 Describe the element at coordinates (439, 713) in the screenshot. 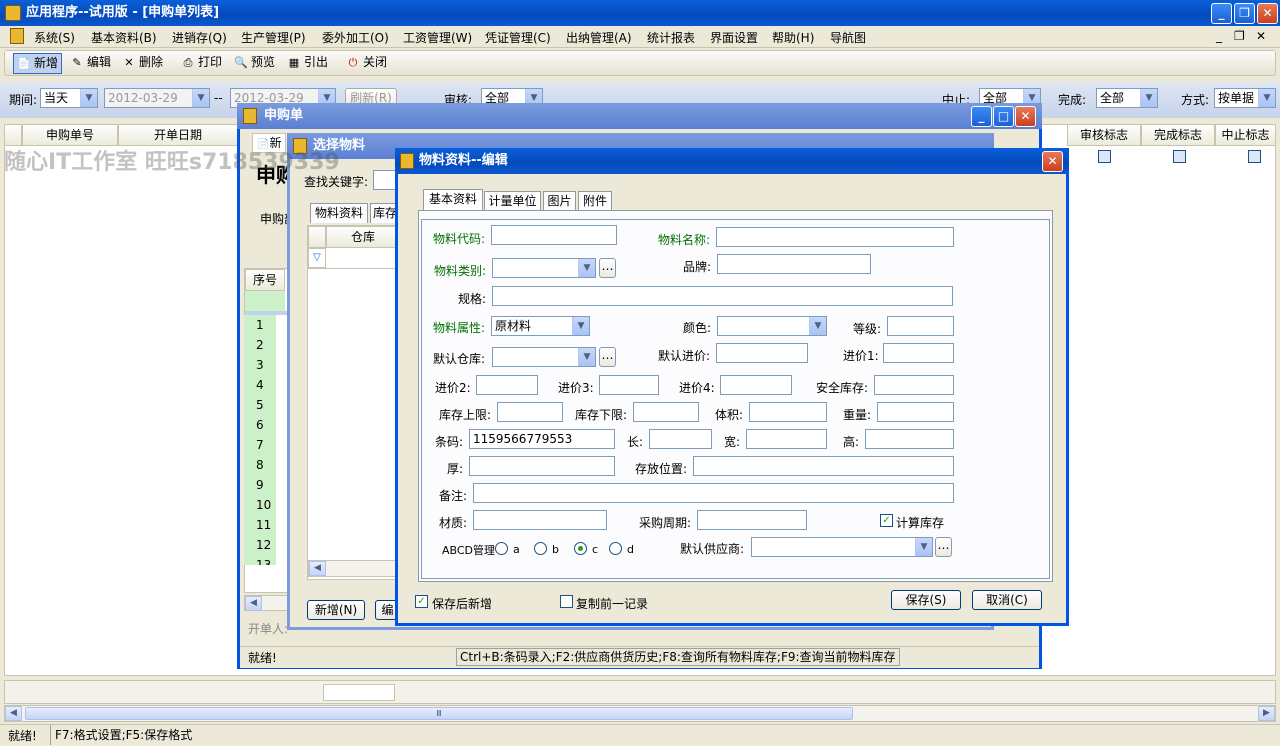

I see `scroll-thumb: Ⅲ` at that location.